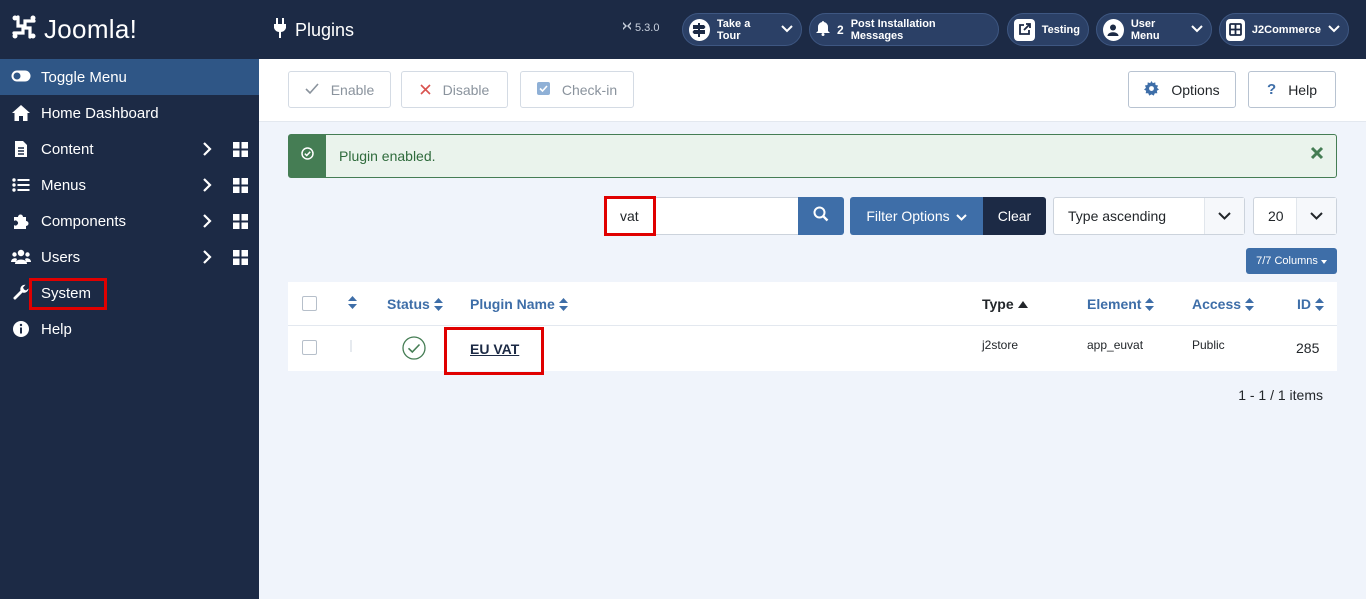 This screenshot has width=1366, height=599. Describe the element at coordinates (840, 29) in the screenshot. I see `messages-count: 2` at that location.